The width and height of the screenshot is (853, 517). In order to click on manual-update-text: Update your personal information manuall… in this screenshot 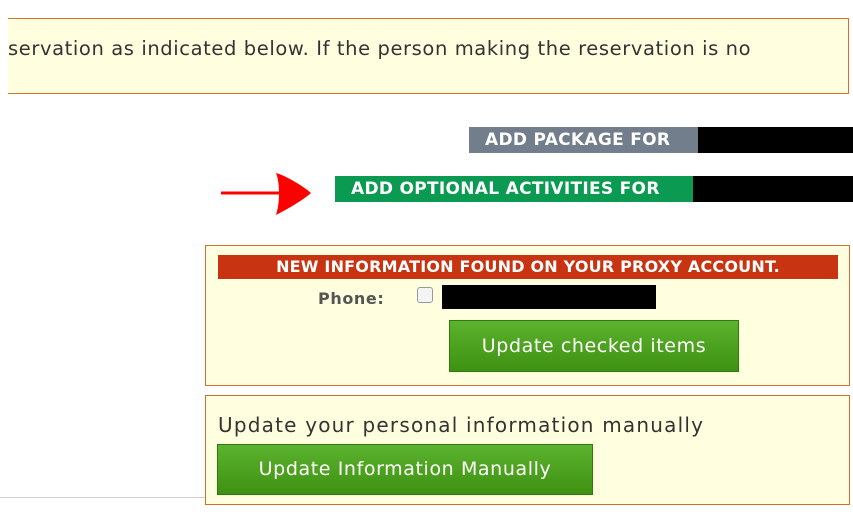, I will do `click(461, 425)`.